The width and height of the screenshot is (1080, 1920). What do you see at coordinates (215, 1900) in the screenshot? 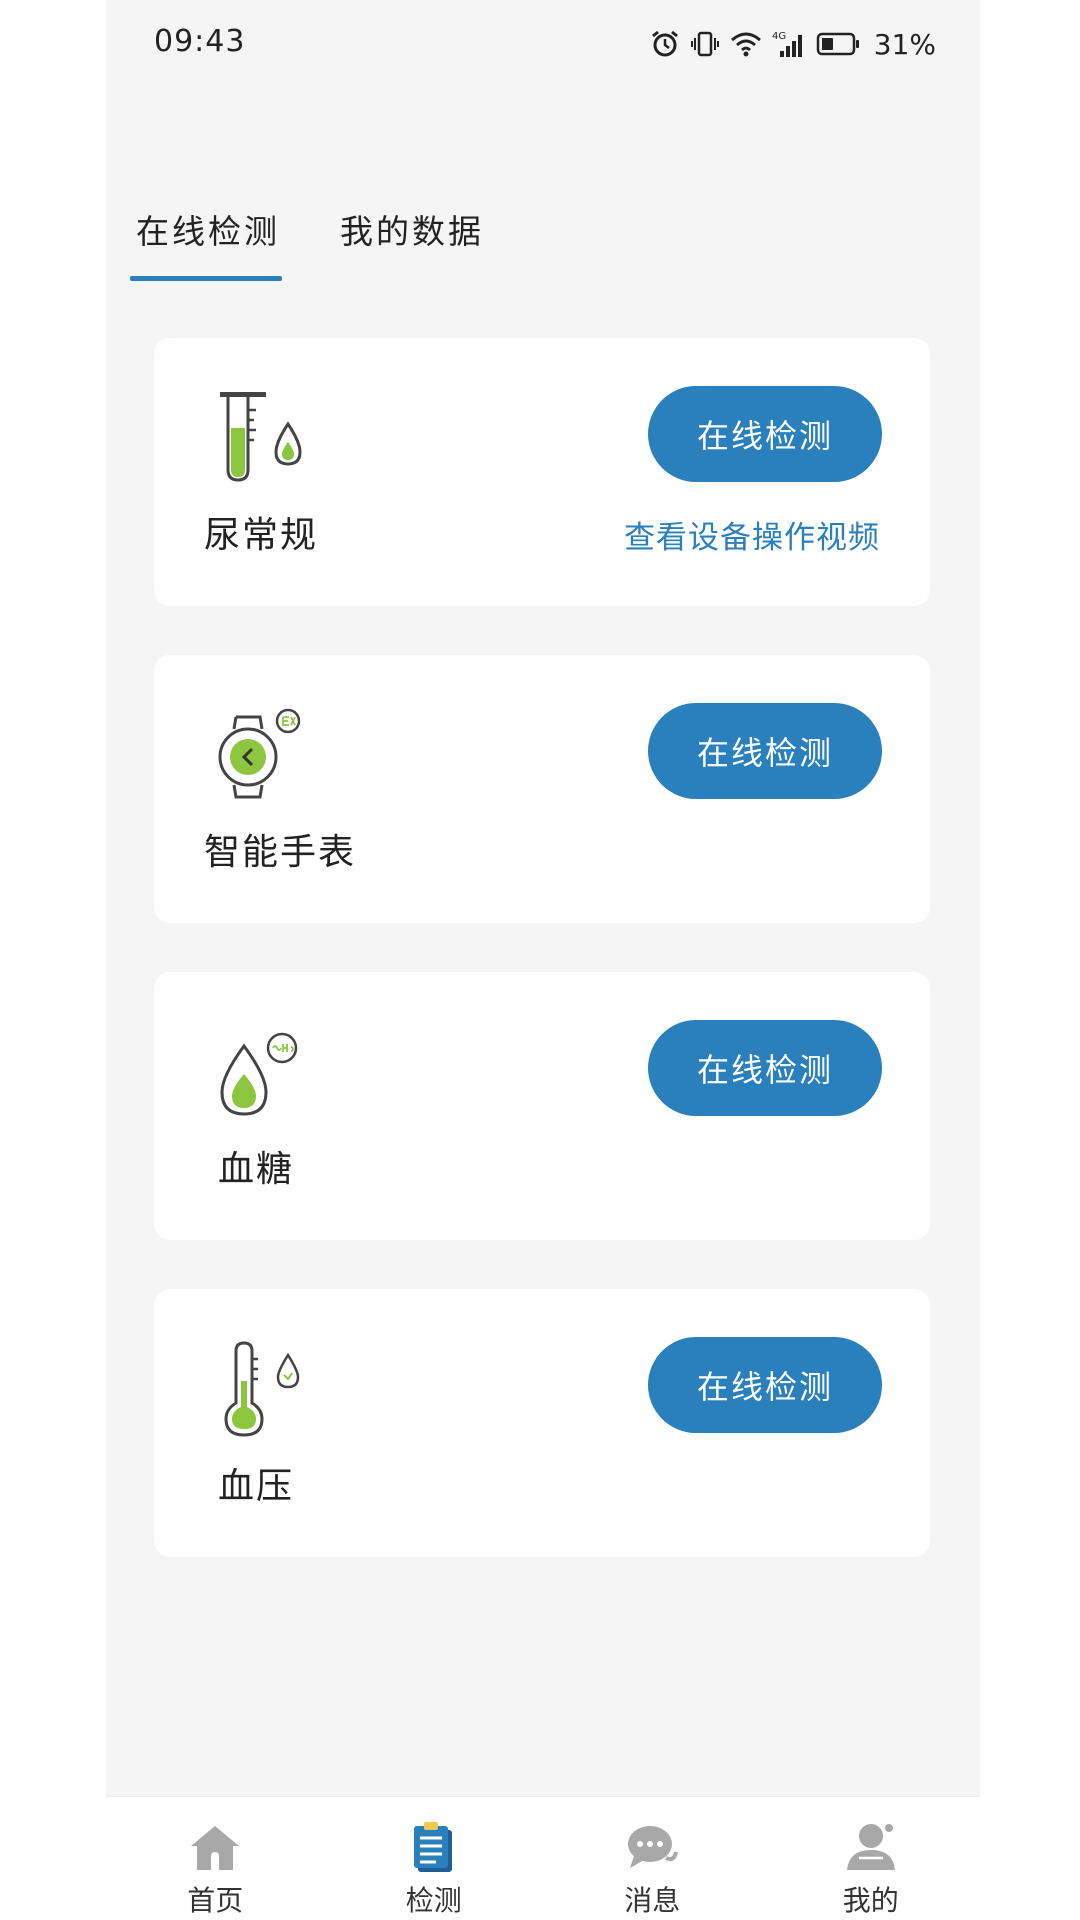
I see `nav-label: 首页` at bounding box center [215, 1900].